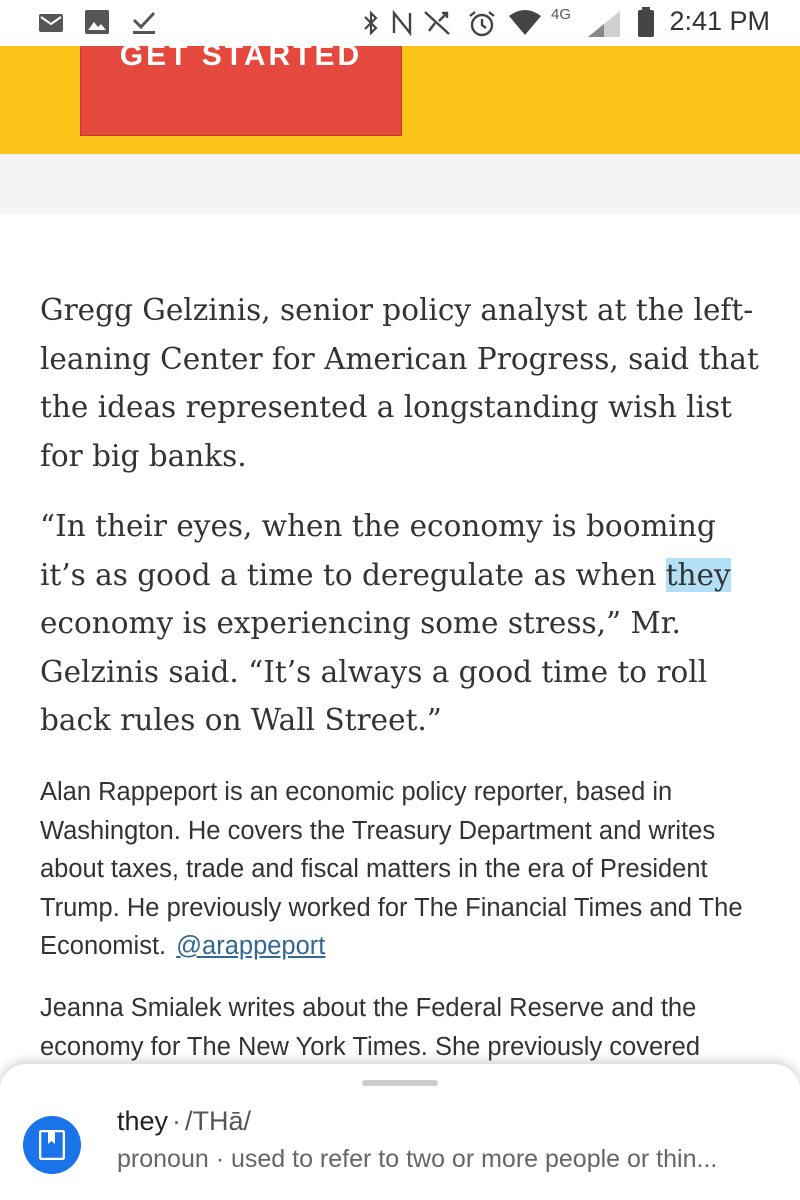 This screenshot has height=1200, width=800. Describe the element at coordinates (400, 184) in the screenshot. I see `banner-spacer` at that location.